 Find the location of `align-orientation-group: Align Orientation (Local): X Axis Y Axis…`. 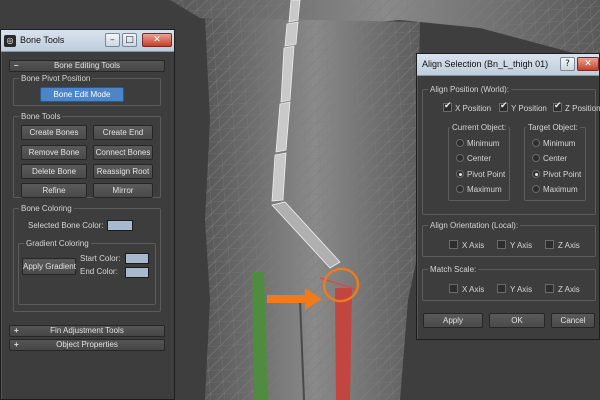

align-orientation-group: Align Orientation (Local): X Axis Y Axis… is located at coordinates (509, 239).